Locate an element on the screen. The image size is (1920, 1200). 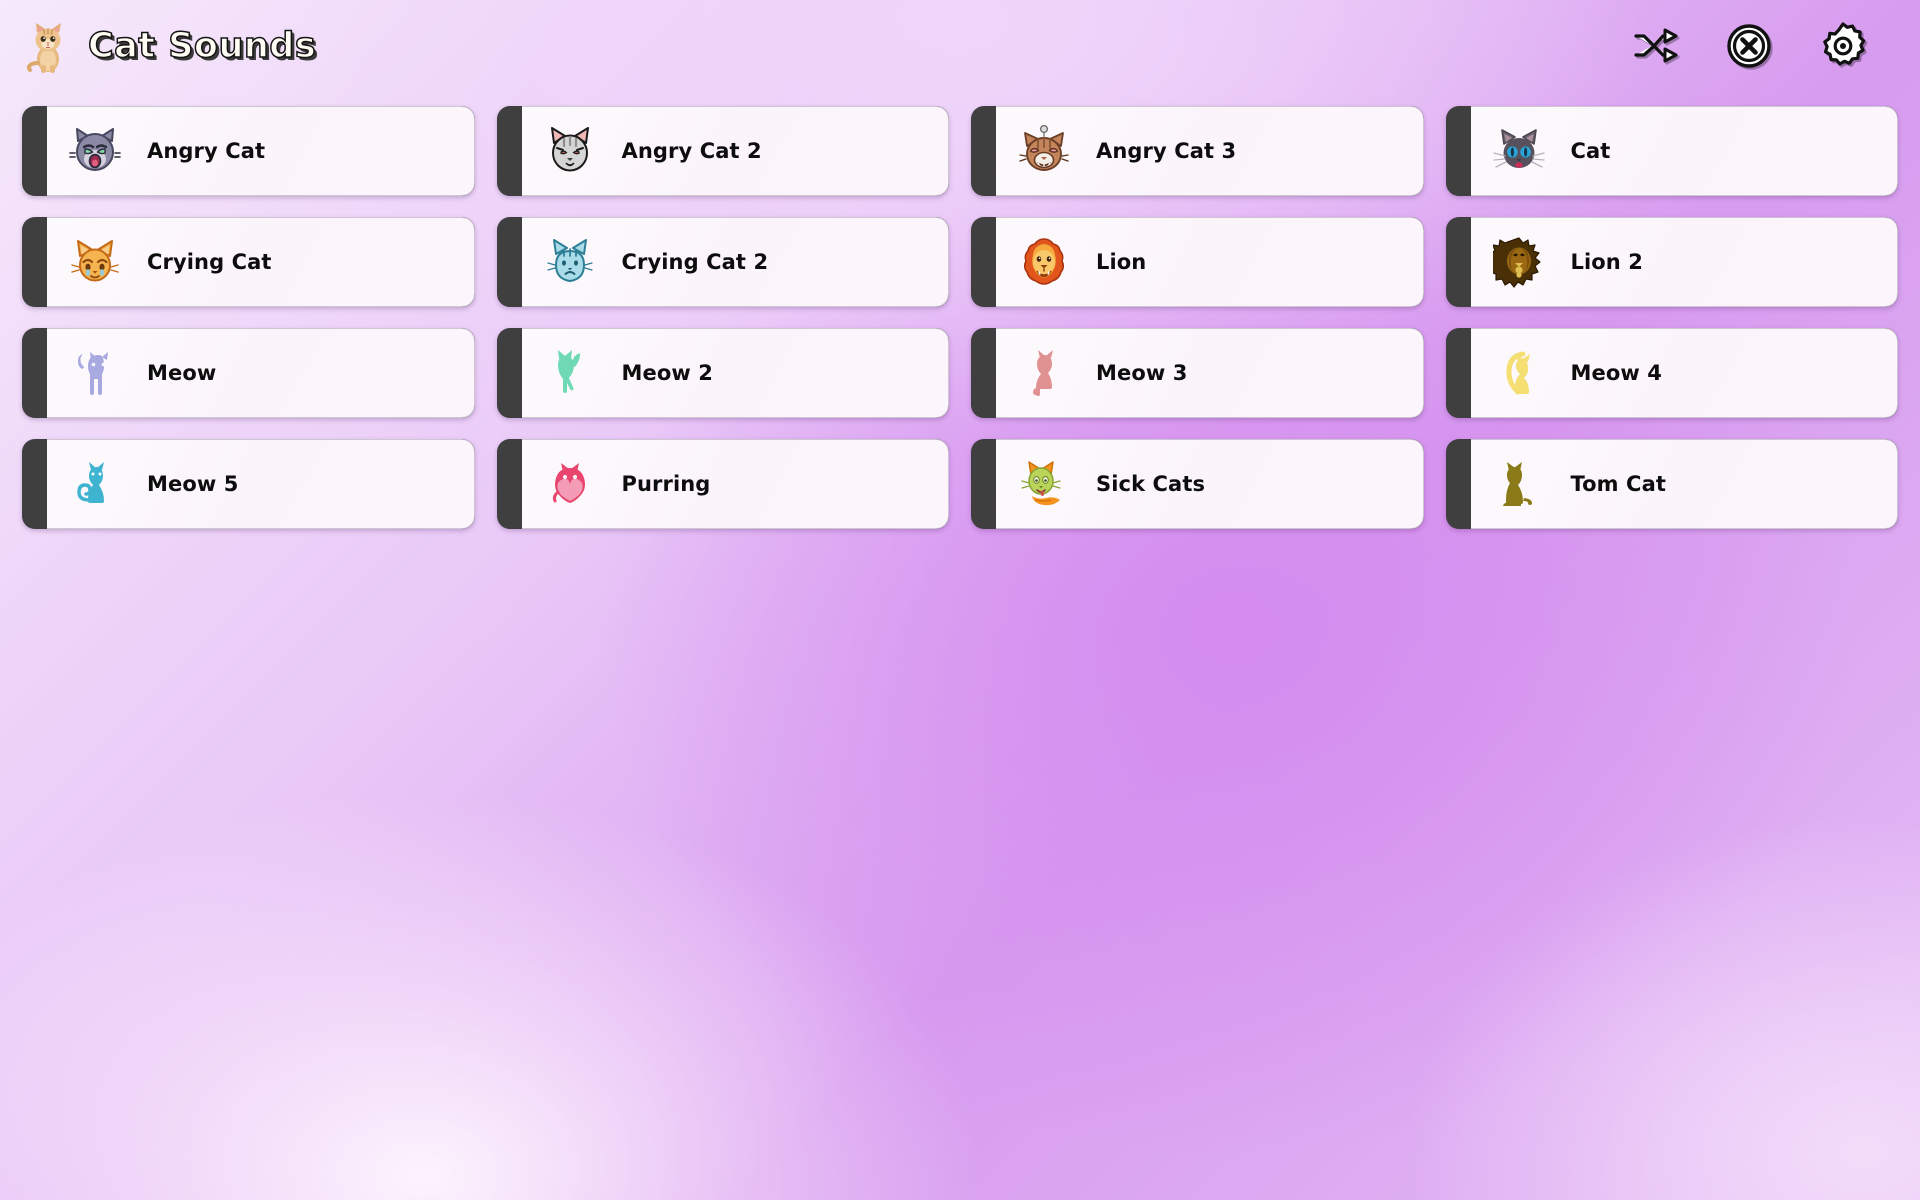
sound-card-angry-cat-3: Angry Cat 3 is located at coordinates (1197, 151).